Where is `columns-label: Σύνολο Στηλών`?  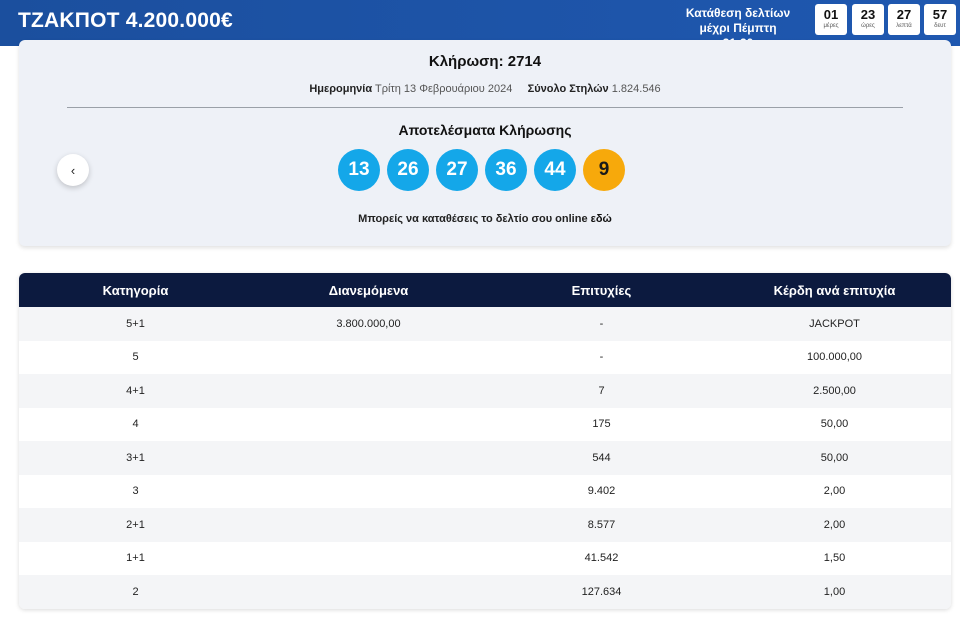
columns-label: Σύνολο Στηλών is located at coordinates (568, 89).